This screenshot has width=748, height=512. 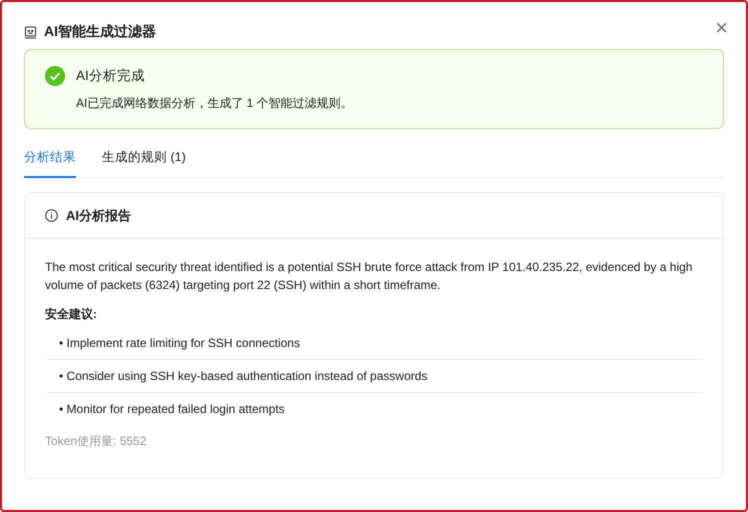 What do you see at coordinates (172, 409) in the screenshot?
I see `advice-item: • Monitor for repeated failed login attempts` at bounding box center [172, 409].